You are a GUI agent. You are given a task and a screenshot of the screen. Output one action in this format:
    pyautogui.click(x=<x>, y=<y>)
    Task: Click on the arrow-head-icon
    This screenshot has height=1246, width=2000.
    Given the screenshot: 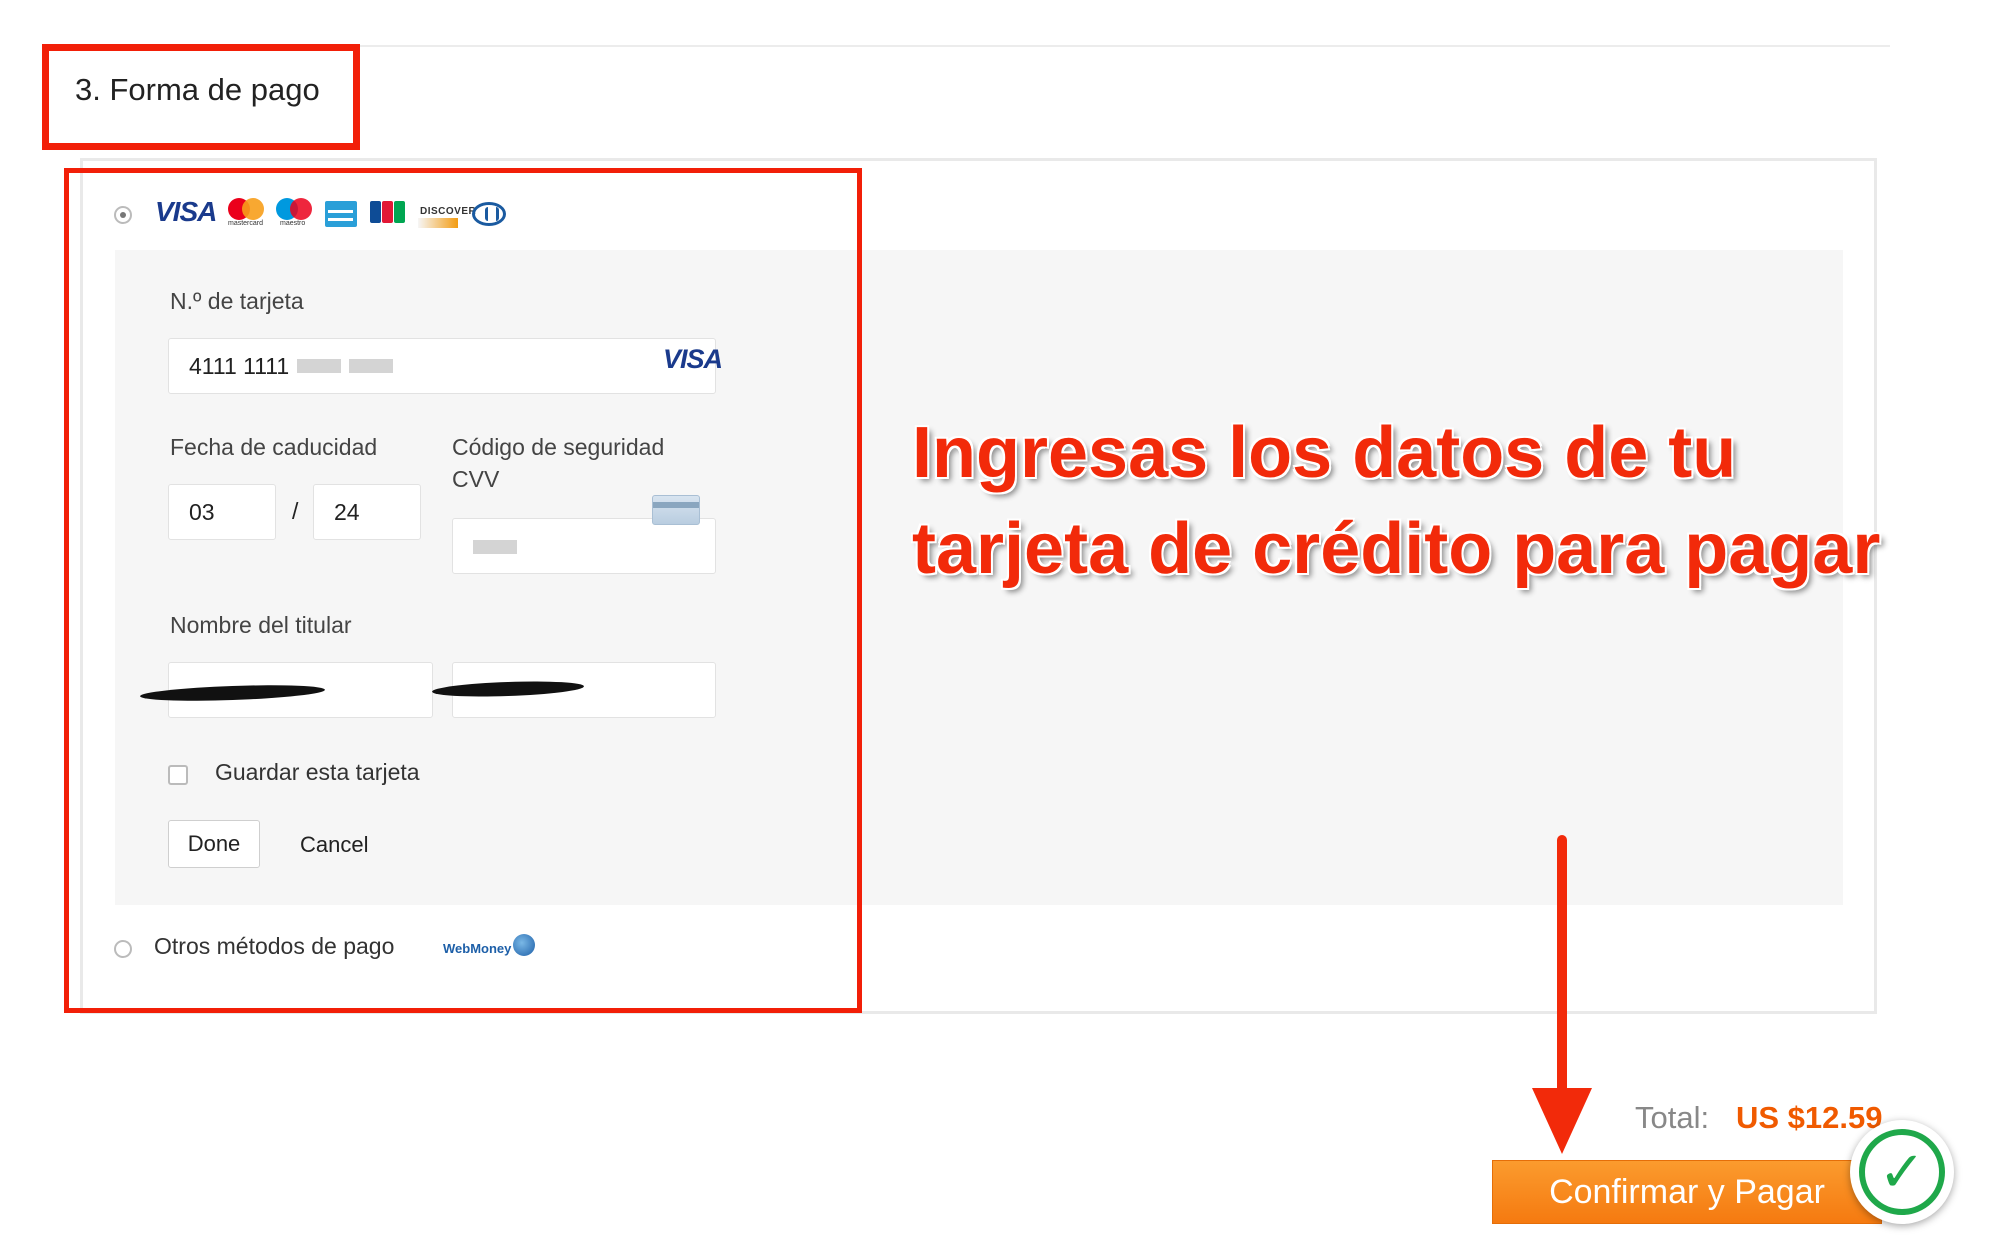 What is the action you would take?
    pyautogui.click(x=1562, y=1121)
    